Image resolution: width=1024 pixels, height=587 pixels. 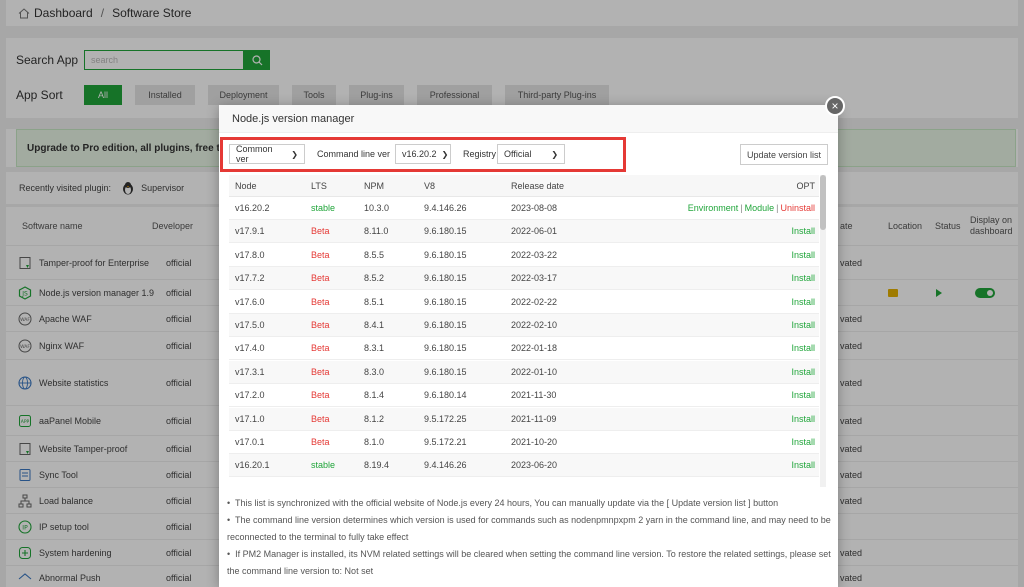 What do you see at coordinates (374, 442) in the screenshot?
I see `npm-version: 8.1.0` at bounding box center [374, 442].